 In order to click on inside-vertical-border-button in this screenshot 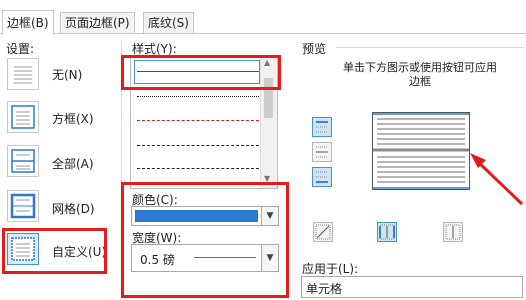, I will do `click(387, 232)`.